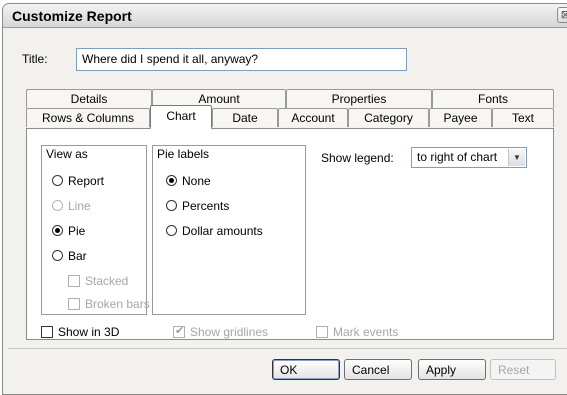 The height and width of the screenshot is (395, 567). I want to click on stacked-checkbox: Stacked, so click(98, 281).